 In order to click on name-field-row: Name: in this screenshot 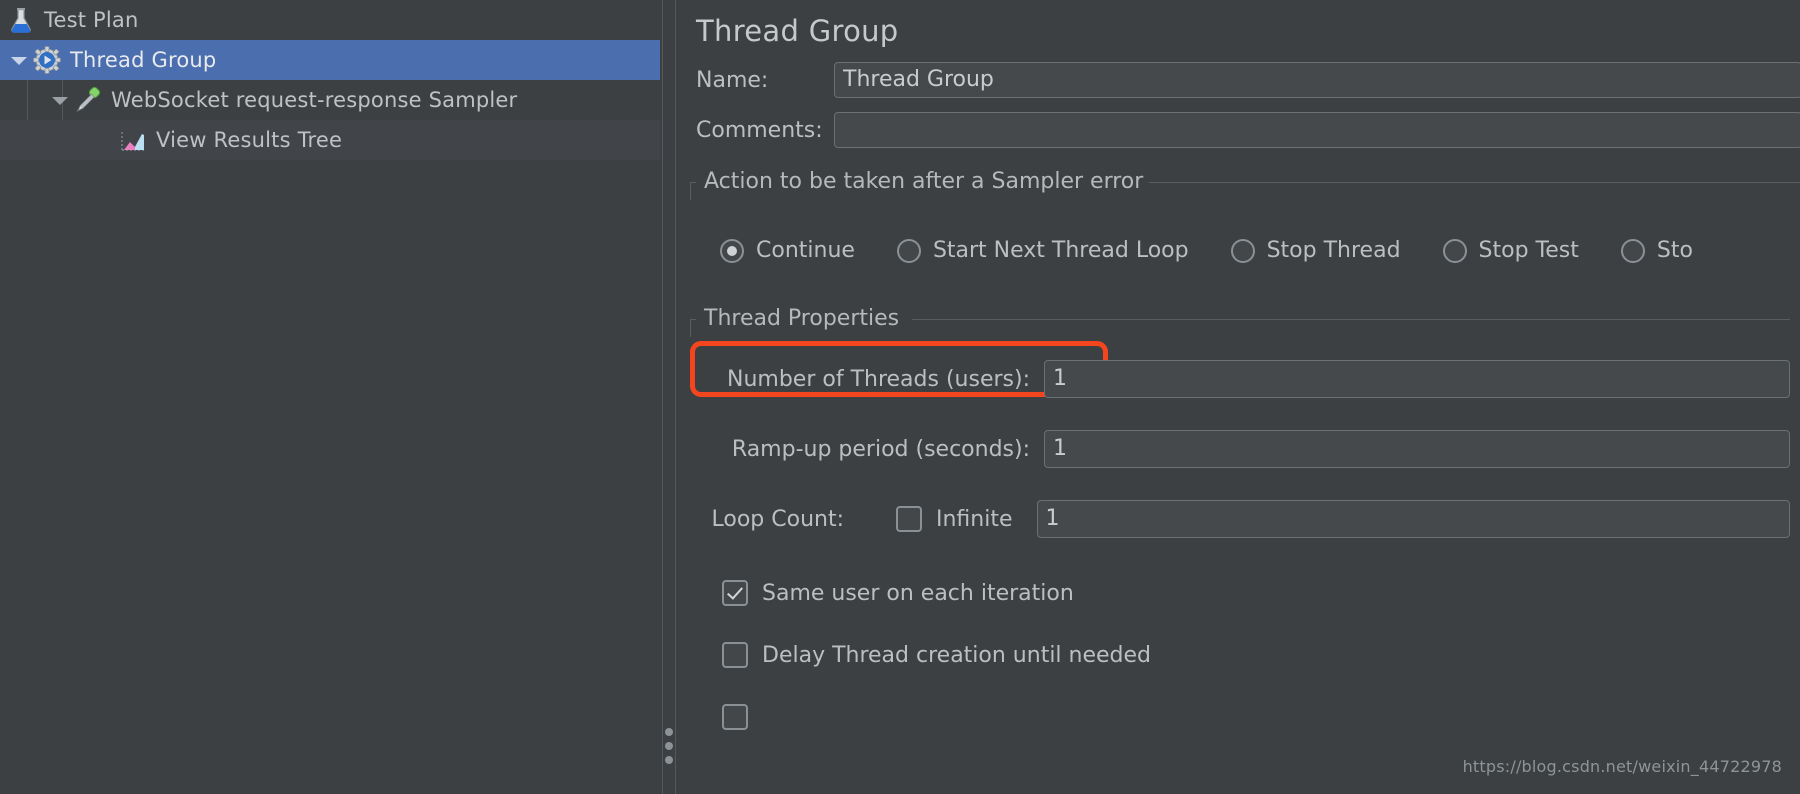, I will do `click(1239, 80)`.